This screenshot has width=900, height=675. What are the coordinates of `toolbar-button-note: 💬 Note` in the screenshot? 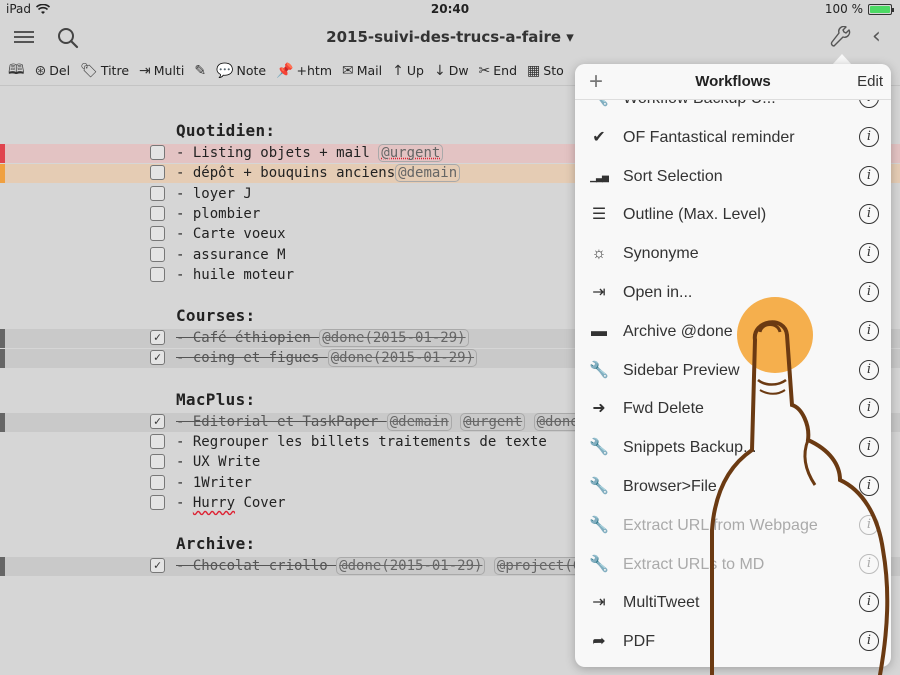 It's located at (241, 71).